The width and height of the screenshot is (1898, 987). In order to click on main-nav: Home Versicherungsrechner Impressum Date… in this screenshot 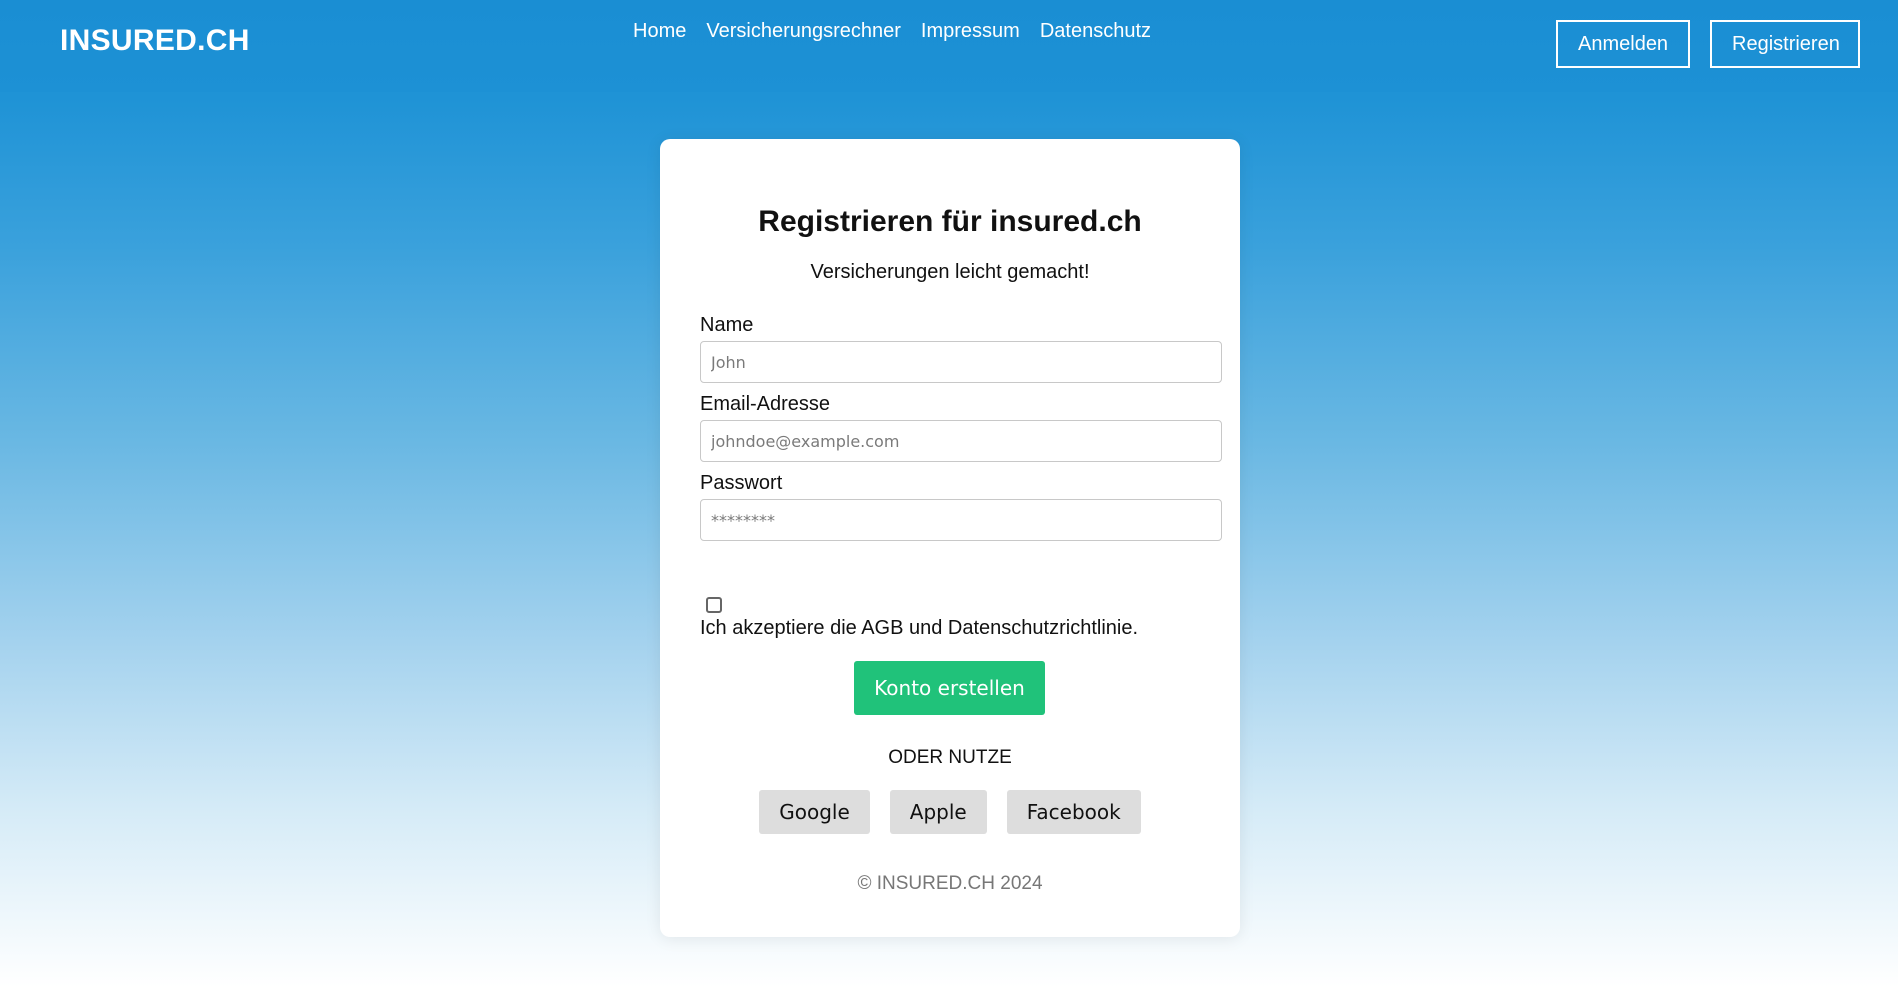, I will do `click(892, 31)`.